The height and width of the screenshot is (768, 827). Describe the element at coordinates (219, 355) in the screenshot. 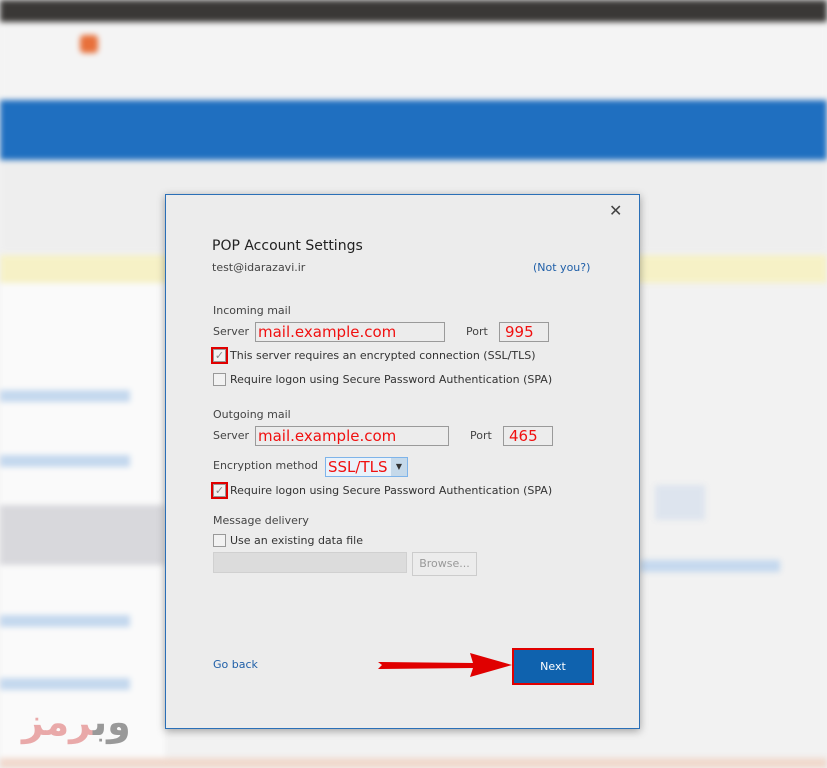

I see `ssl-checkbox: ✓` at that location.